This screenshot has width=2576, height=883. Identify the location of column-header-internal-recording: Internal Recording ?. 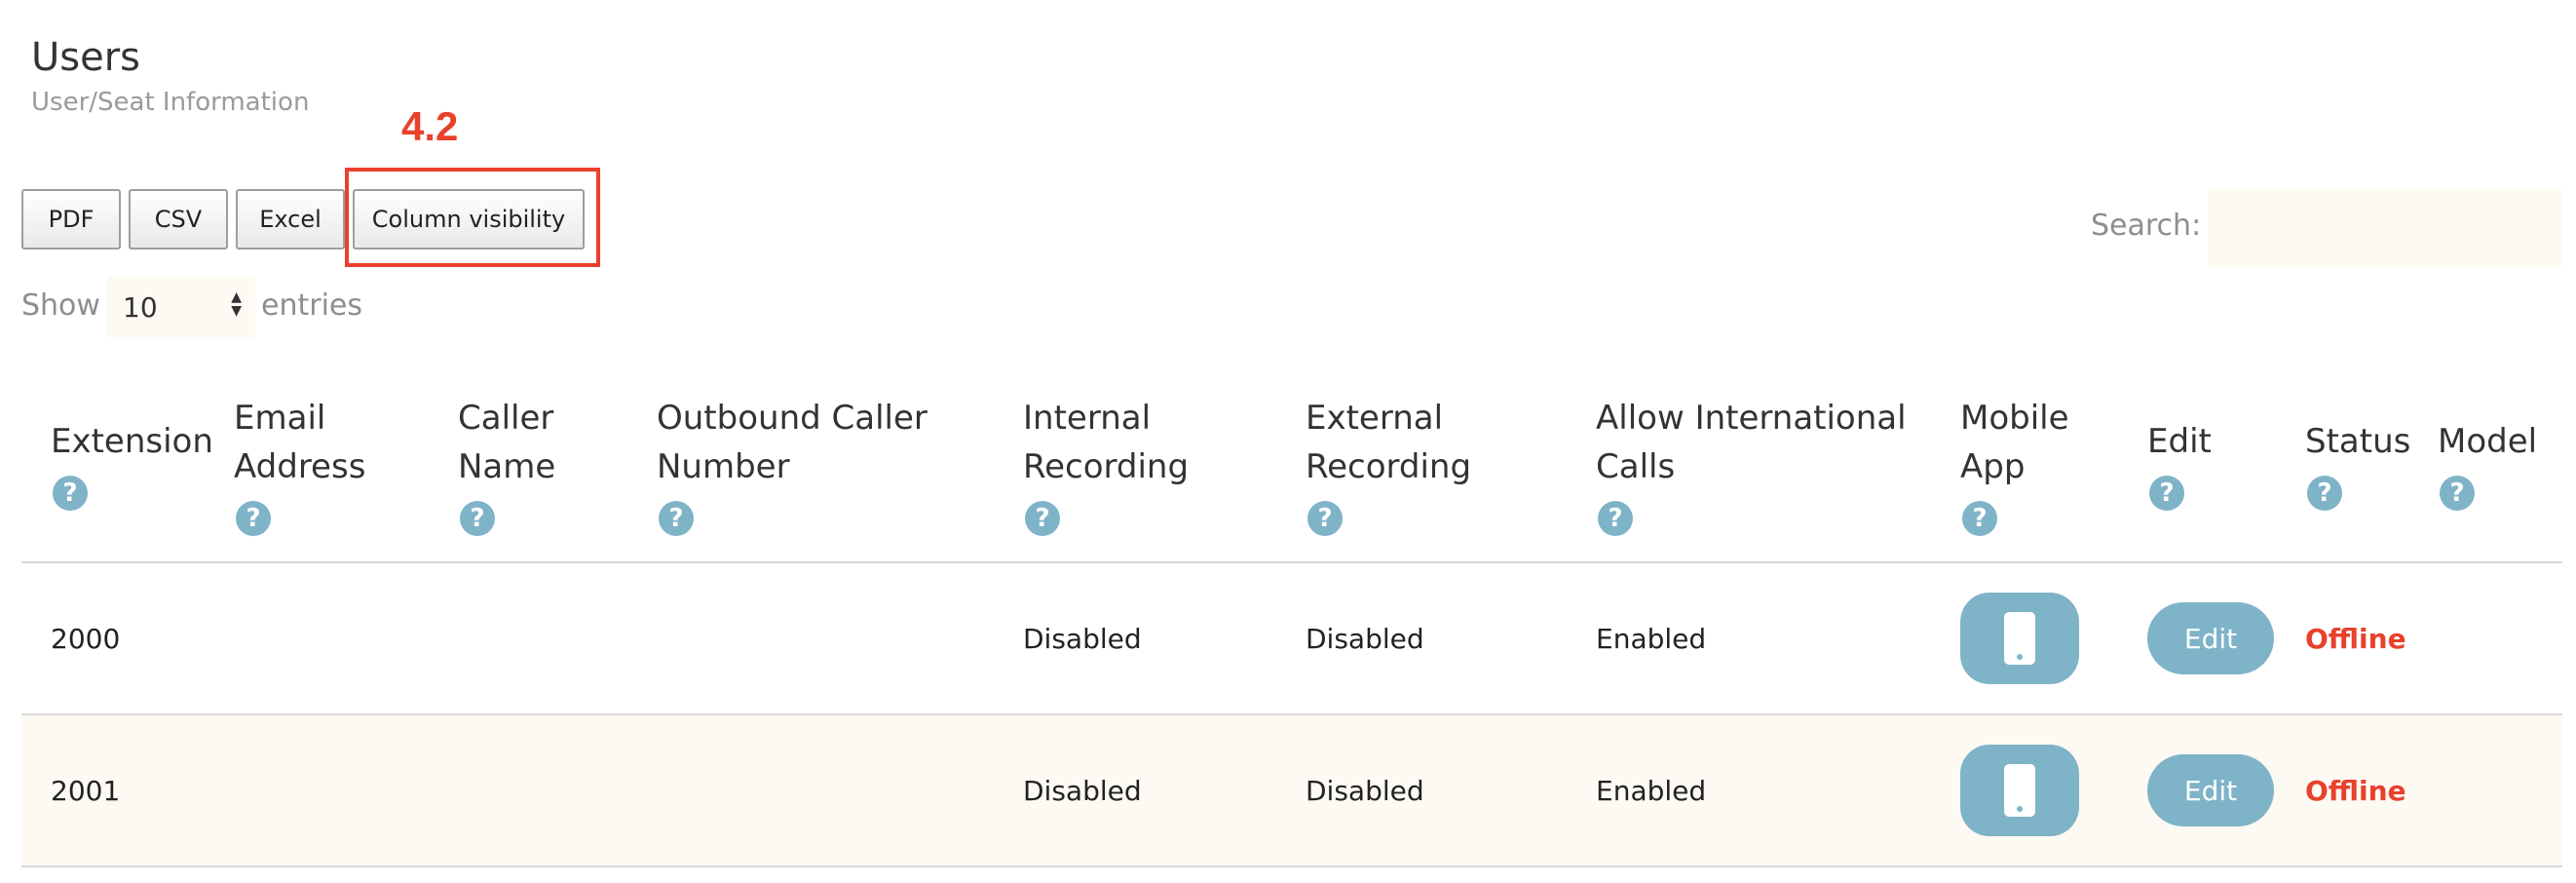
(1106, 467).